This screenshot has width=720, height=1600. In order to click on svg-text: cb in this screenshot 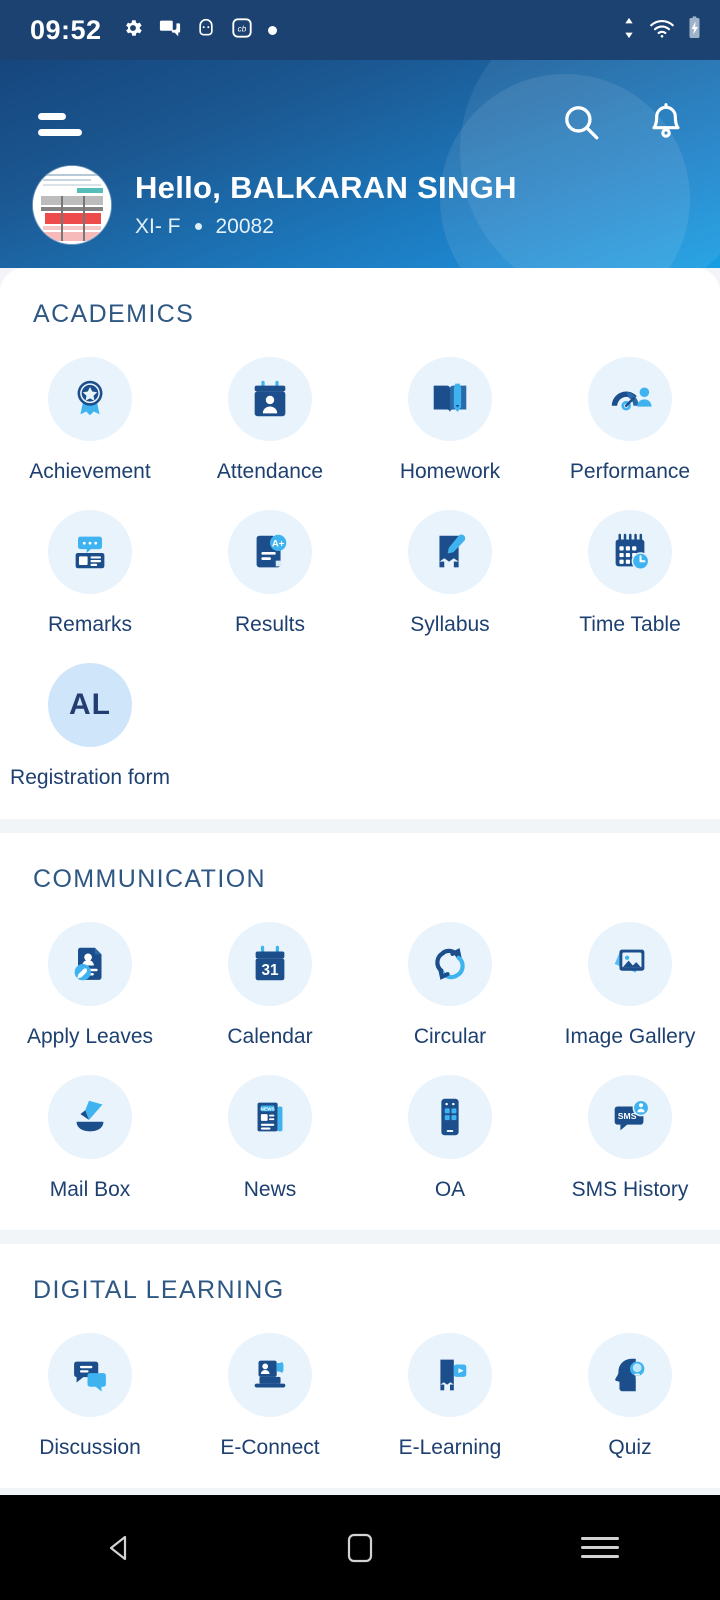, I will do `click(241, 28)`.